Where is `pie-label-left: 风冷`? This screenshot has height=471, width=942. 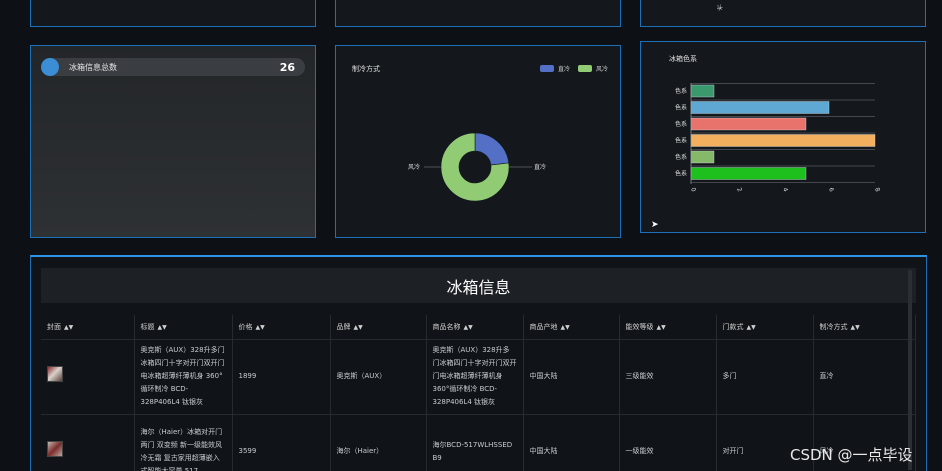 pie-label-left: 风冷 is located at coordinates (414, 167).